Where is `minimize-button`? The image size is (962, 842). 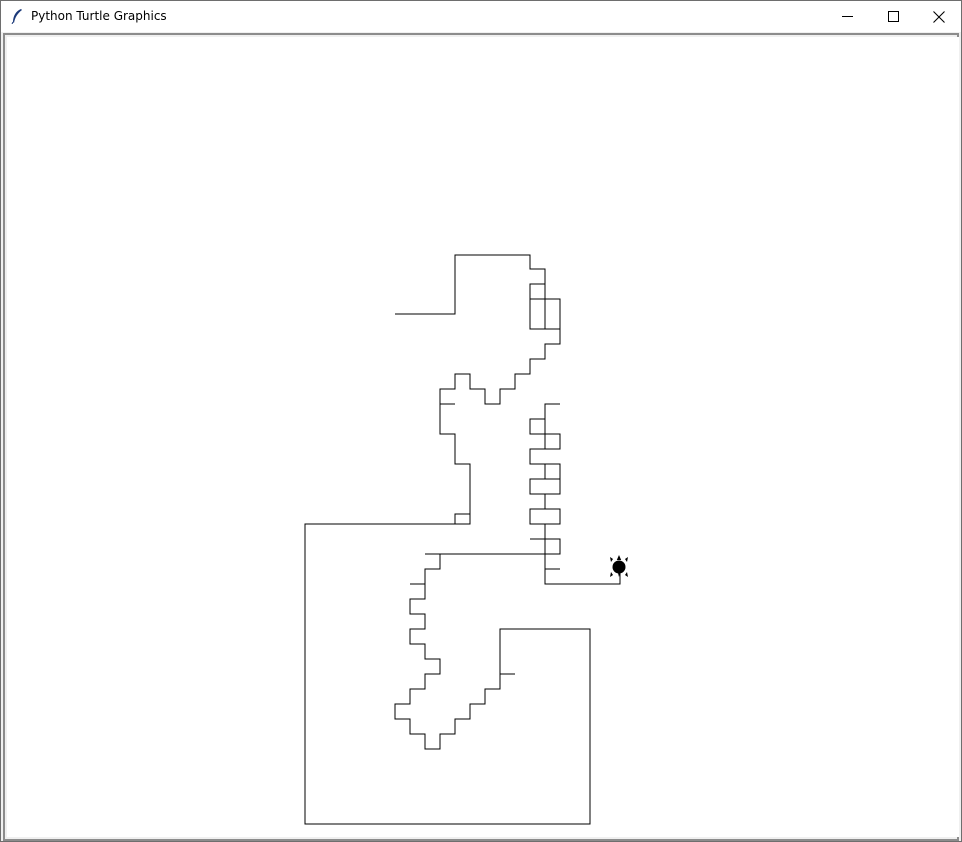 minimize-button is located at coordinates (847, 16).